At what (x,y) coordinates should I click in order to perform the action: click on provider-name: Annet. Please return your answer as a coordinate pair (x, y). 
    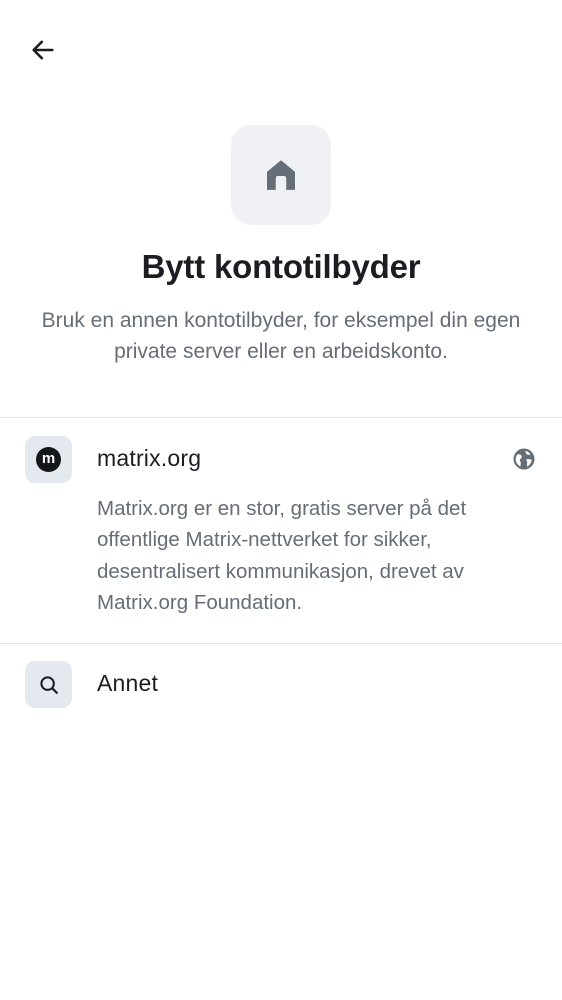
    Looking at the image, I should click on (128, 683).